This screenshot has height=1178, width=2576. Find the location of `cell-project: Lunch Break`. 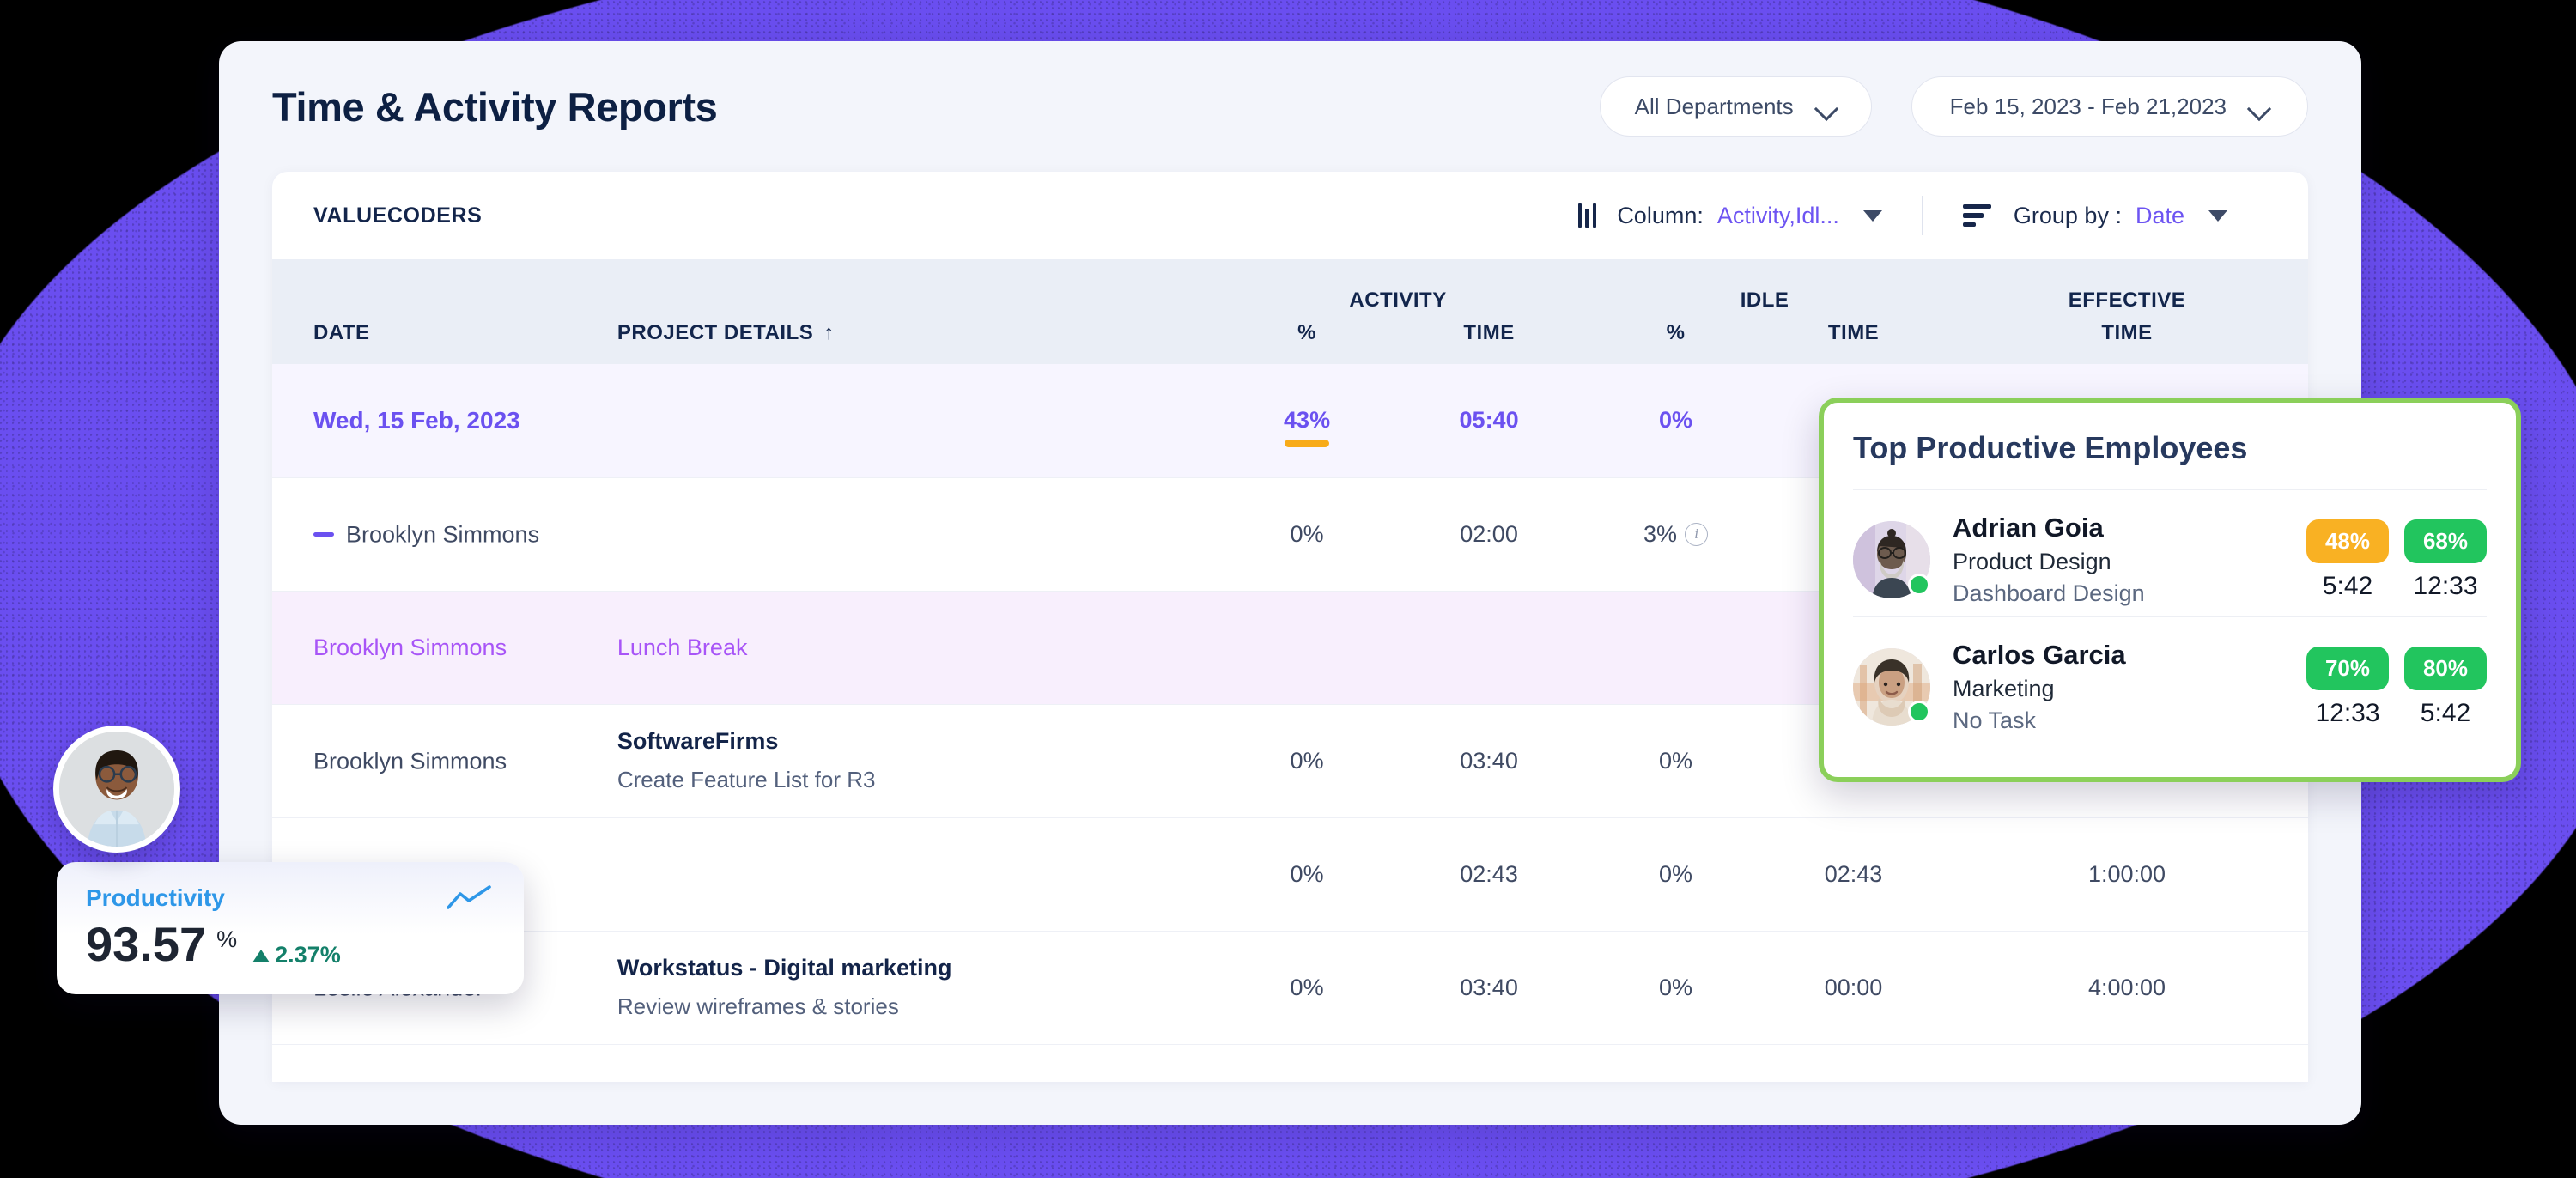

cell-project: Lunch Break is located at coordinates (915, 648).